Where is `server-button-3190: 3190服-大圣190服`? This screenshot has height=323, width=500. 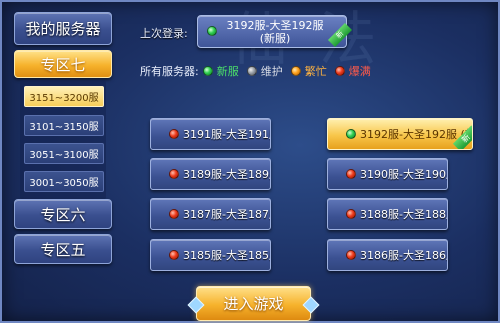
server-button-3190: 3190服-大圣190服 is located at coordinates (387, 174).